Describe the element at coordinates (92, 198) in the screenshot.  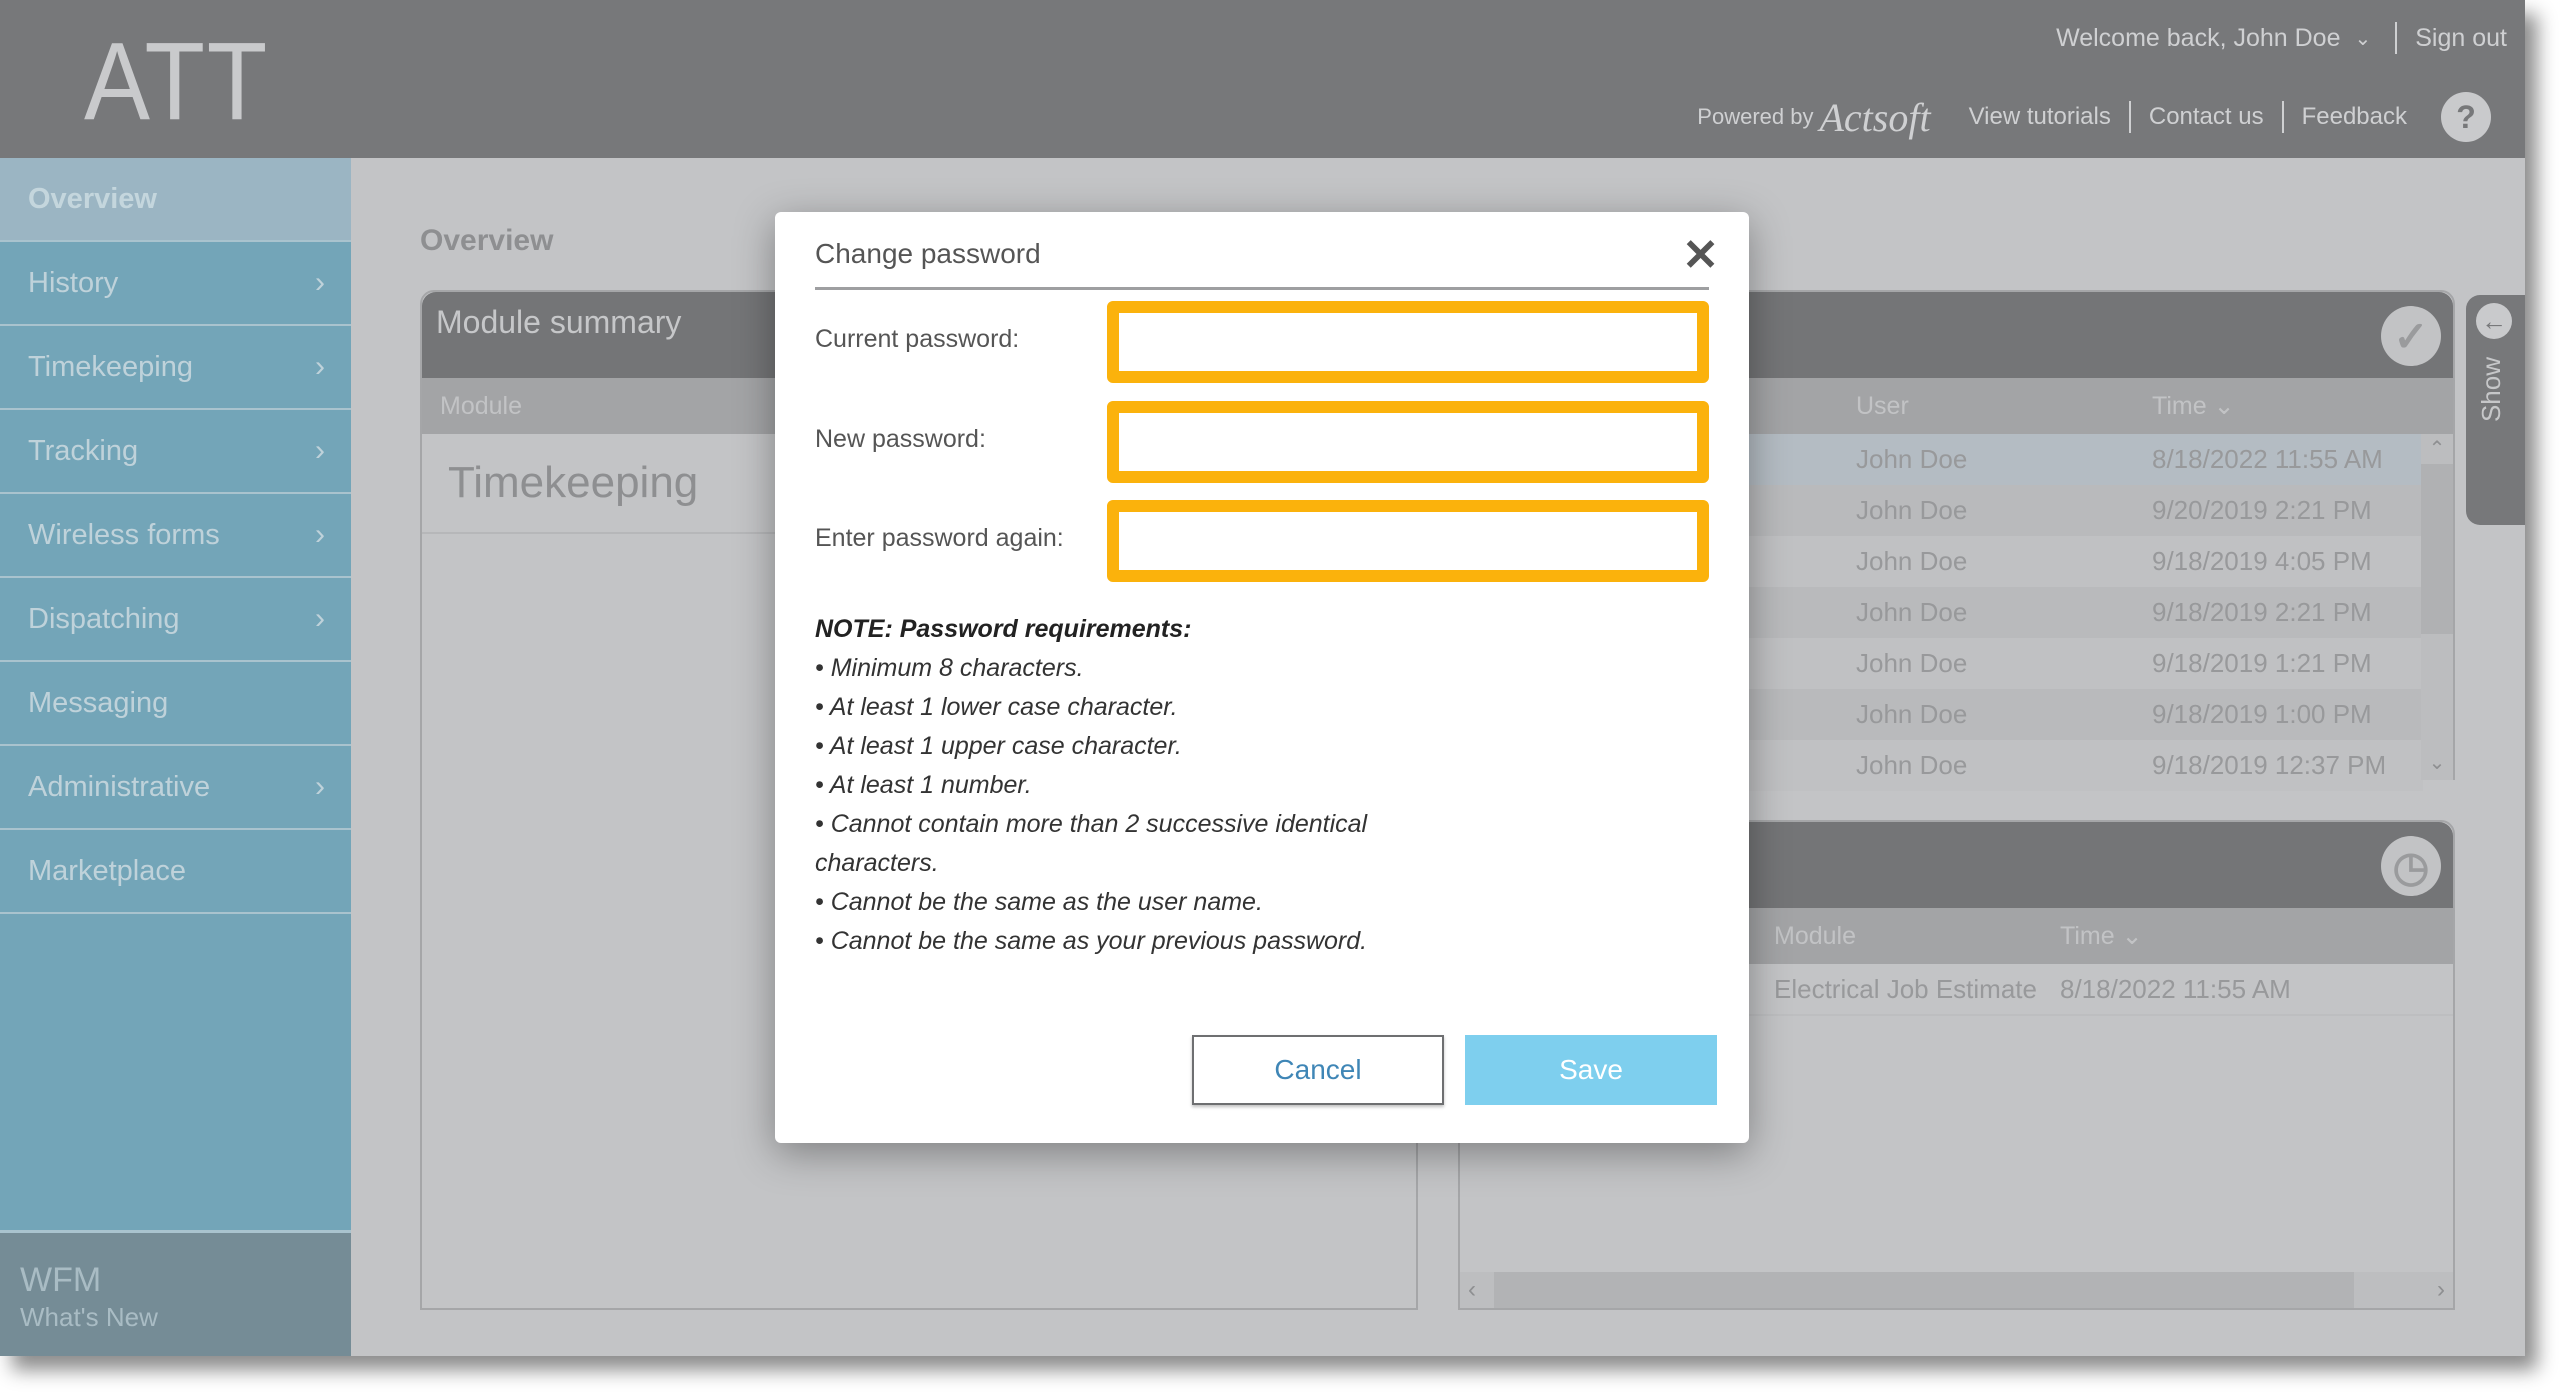
I see `sidebar-item-label: Overview` at that location.